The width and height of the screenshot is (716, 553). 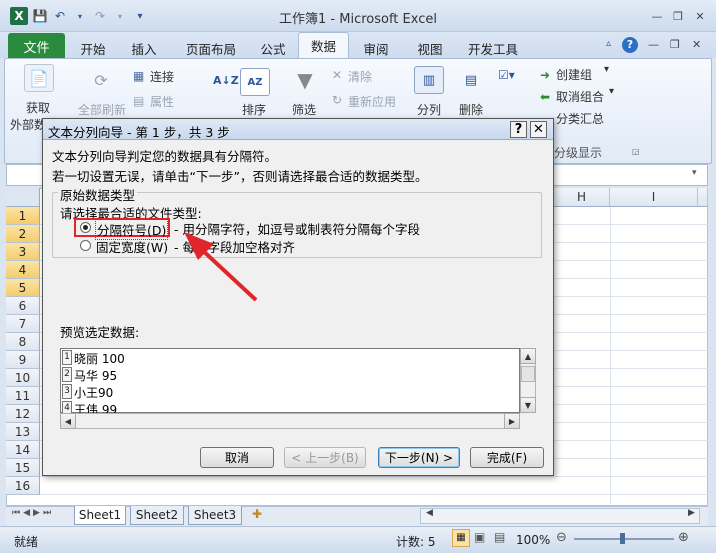 I want to click on sheet-nav-arrows-icon: ⏮◀▶⏭, so click(x=33, y=513).